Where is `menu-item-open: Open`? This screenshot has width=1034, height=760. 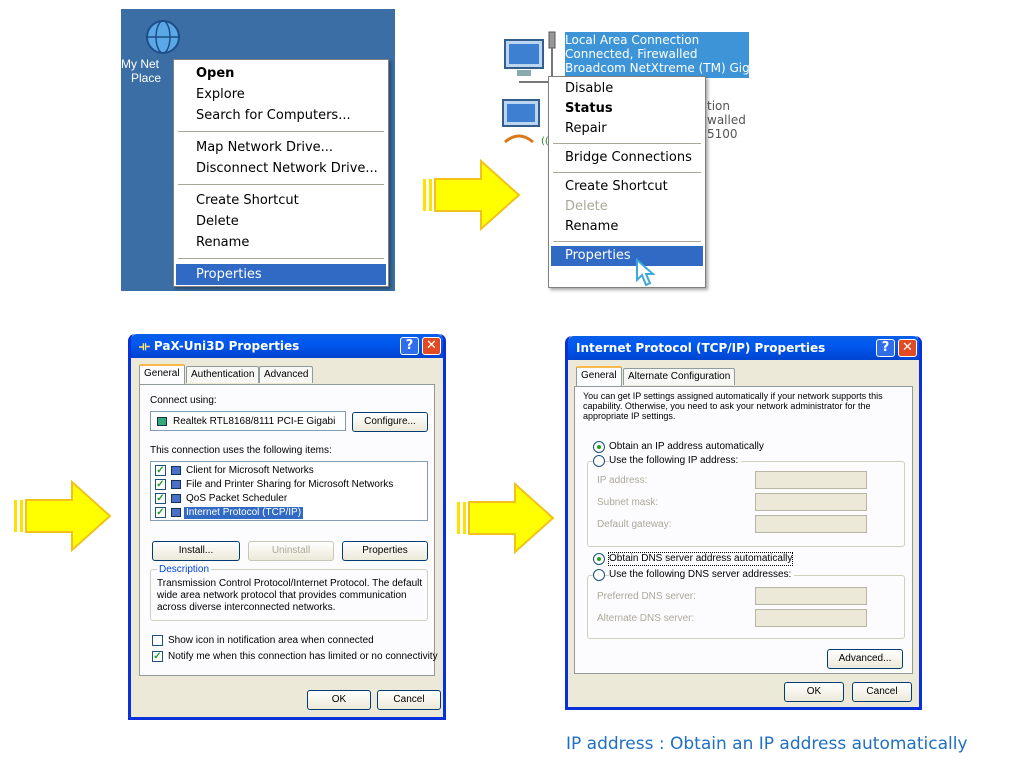 menu-item-open: Open is located at coordinates (281, 73).